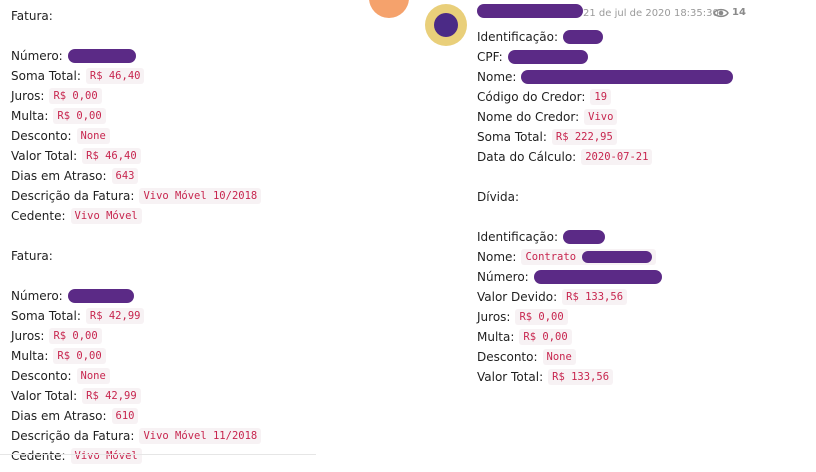 The image size is (816, 472). Describe the element at coordinates (617, 157) in the screenshot. I see `field-value: 2020-07-21` at that location.